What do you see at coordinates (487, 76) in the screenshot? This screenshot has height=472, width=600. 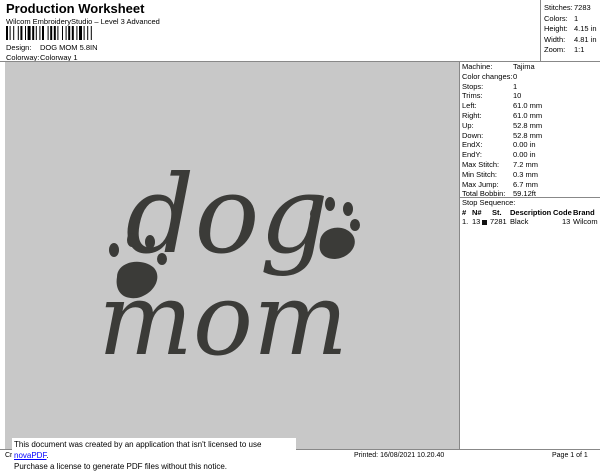 I see `machine-label: Color changes:` at bounding box center [487, 76].